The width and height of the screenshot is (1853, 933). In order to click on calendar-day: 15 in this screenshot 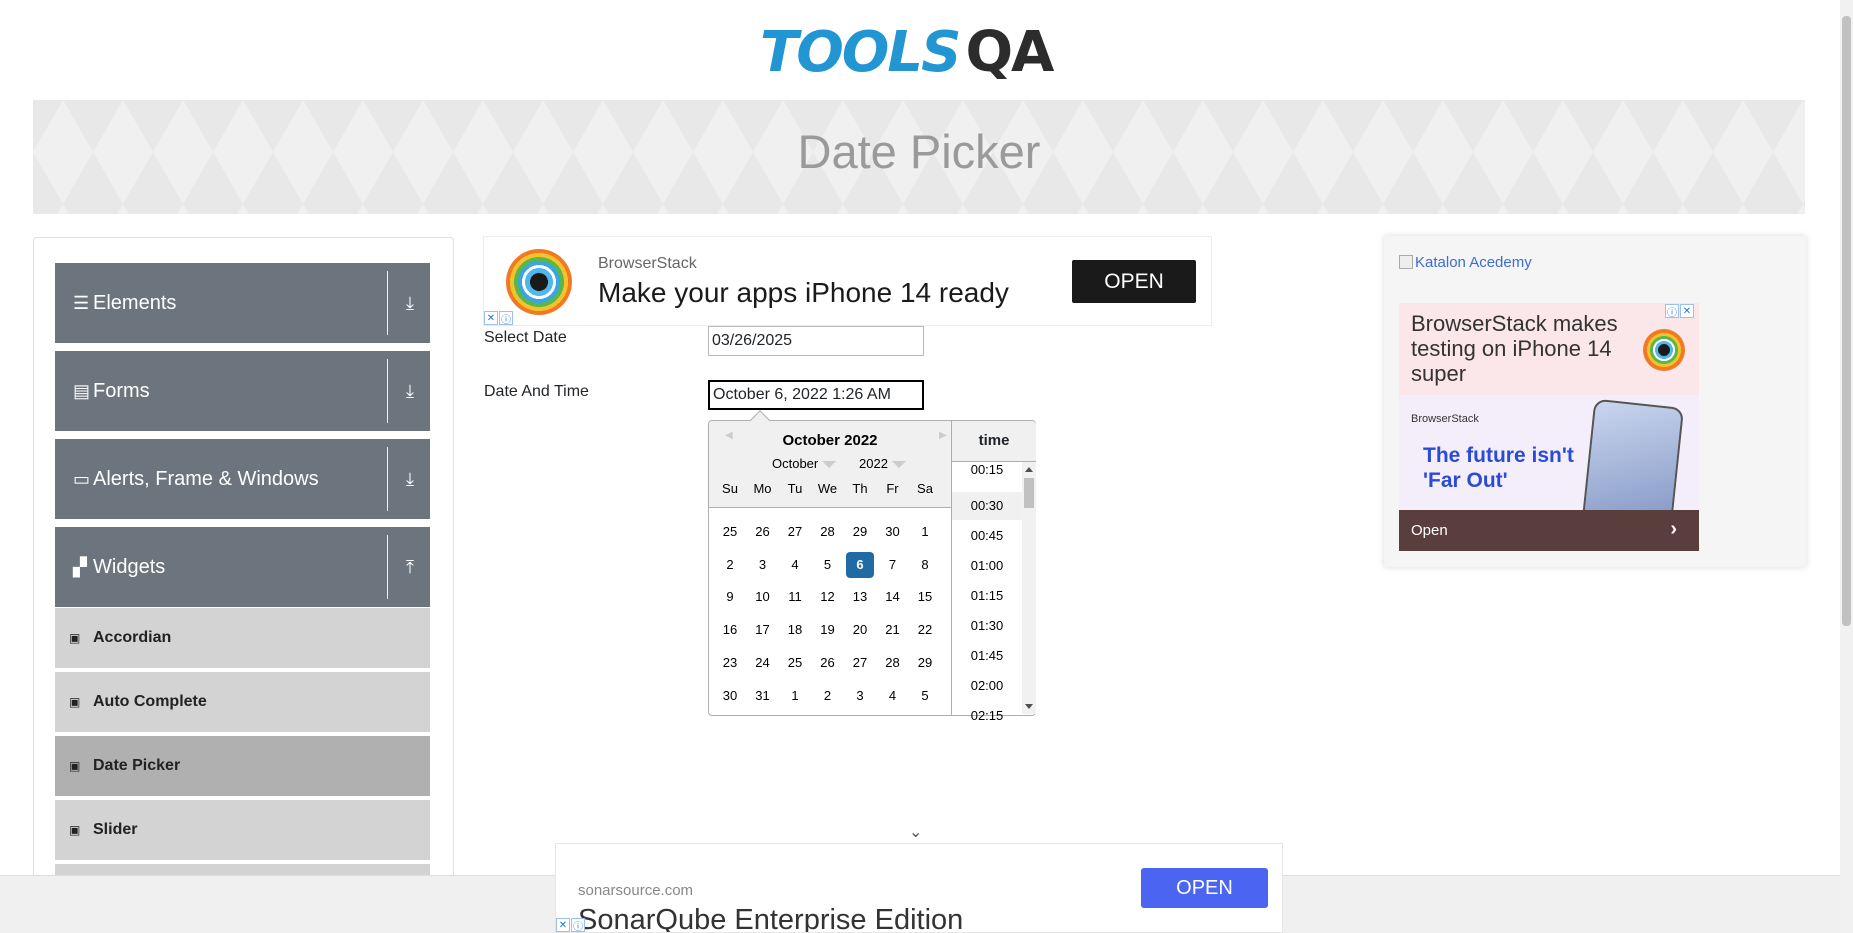, I will do `click(925, 597)`.